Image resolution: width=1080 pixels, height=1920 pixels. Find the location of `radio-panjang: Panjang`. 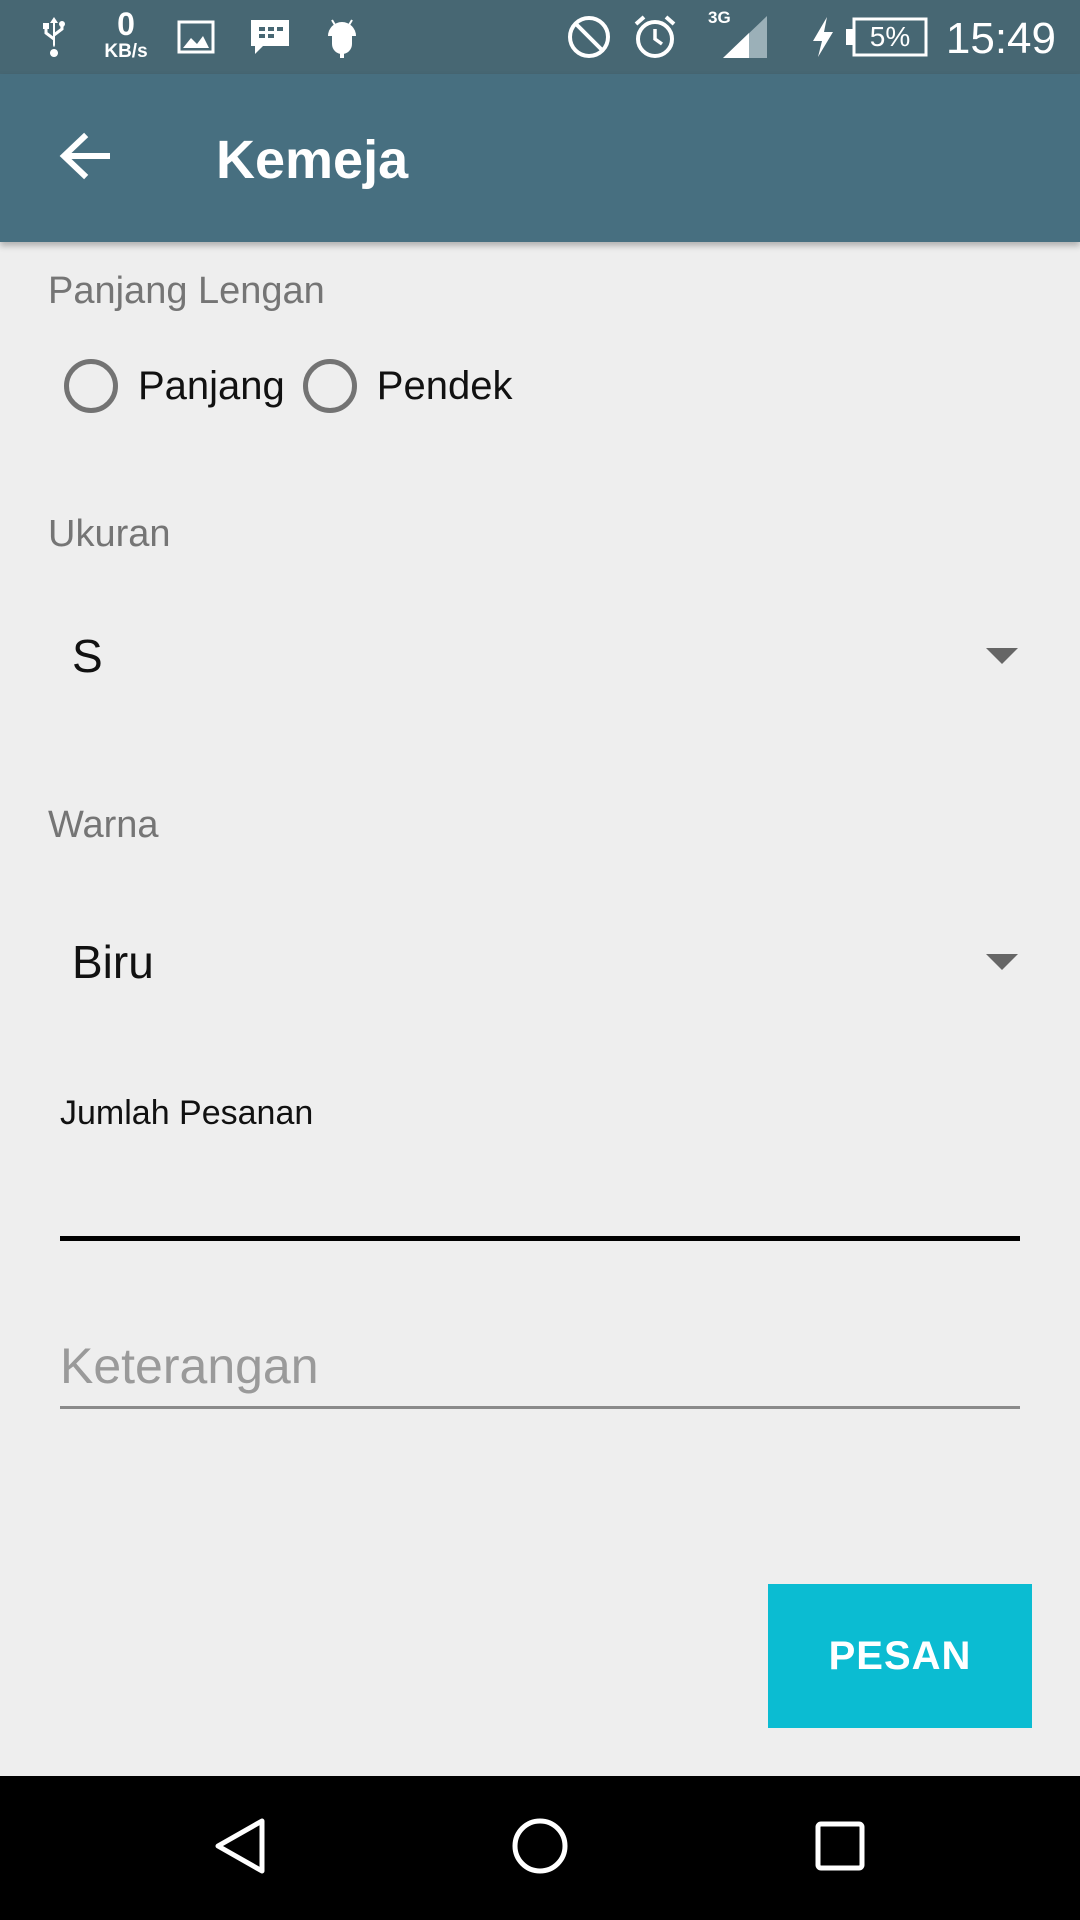

radio-panjang: Panjang is located at coordinates (174, 386).